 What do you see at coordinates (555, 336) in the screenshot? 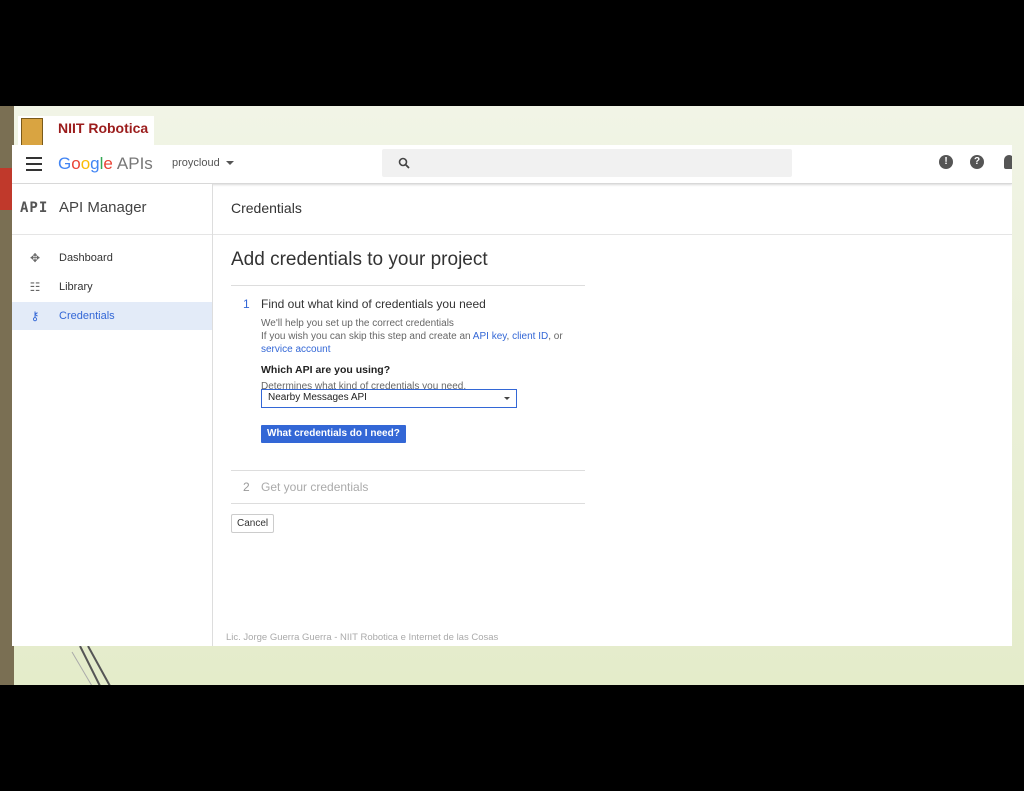
I see `skip-text-or: , or` at bounding box center [555, 336].